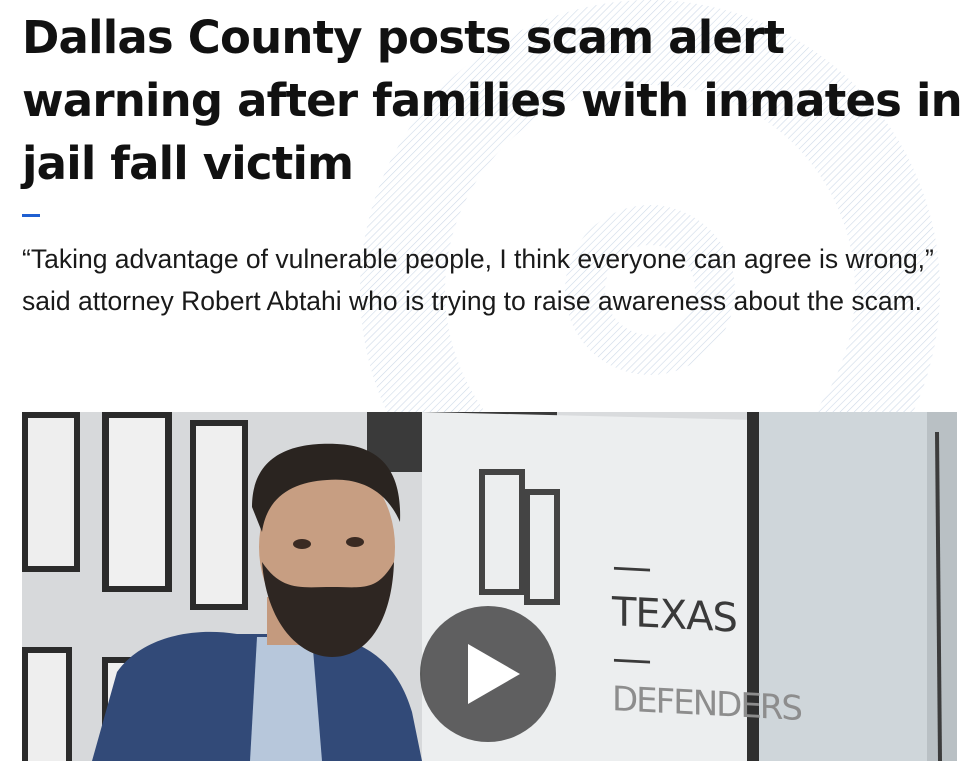 The height and width of the screenshot is (761, 980). I want to click on wall-sign-line2: DEFENDERS, so click(707, 704).